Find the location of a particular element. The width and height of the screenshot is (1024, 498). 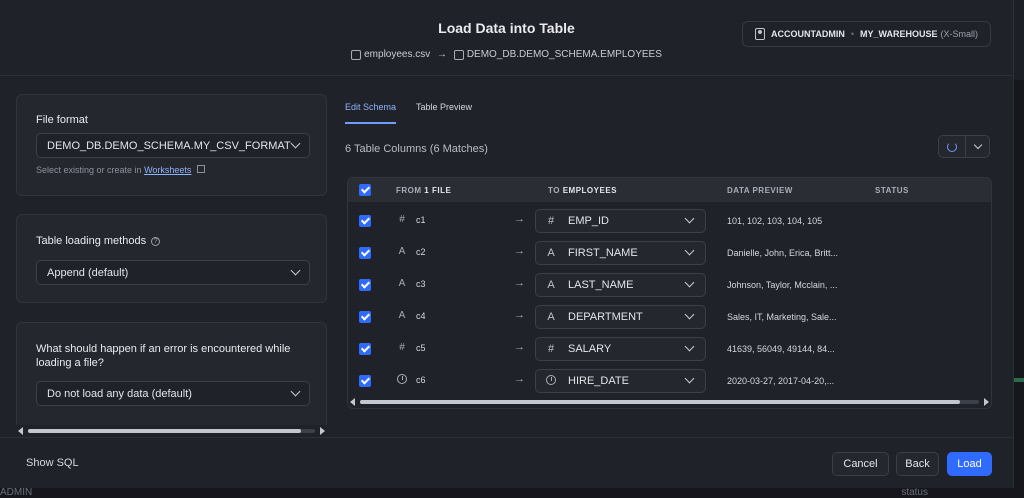

help-icon: ? is located at coordinates (156, 241).